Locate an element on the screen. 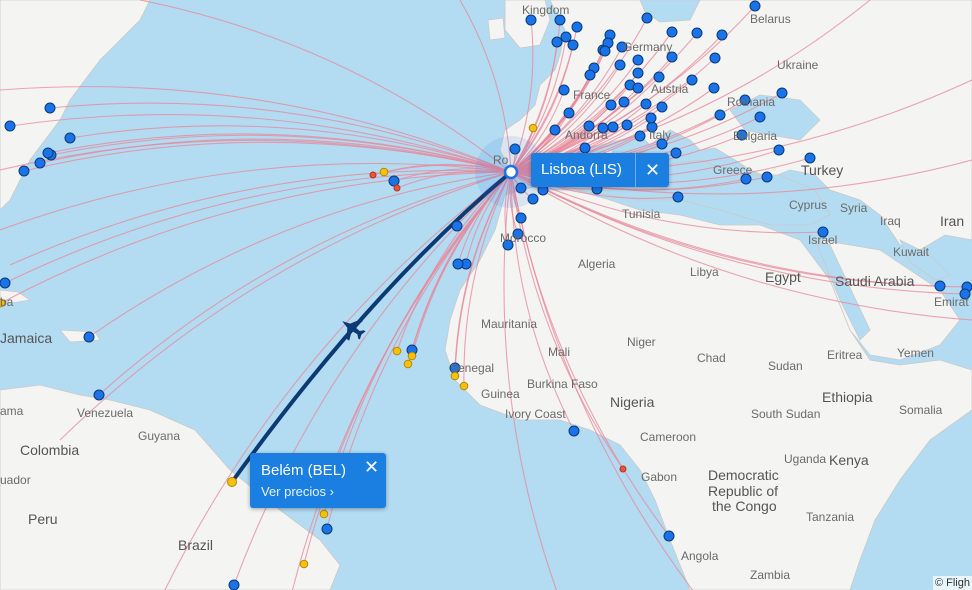  origin-popup-title: Lisboa (LIS) is located at coordinates (581, 169).